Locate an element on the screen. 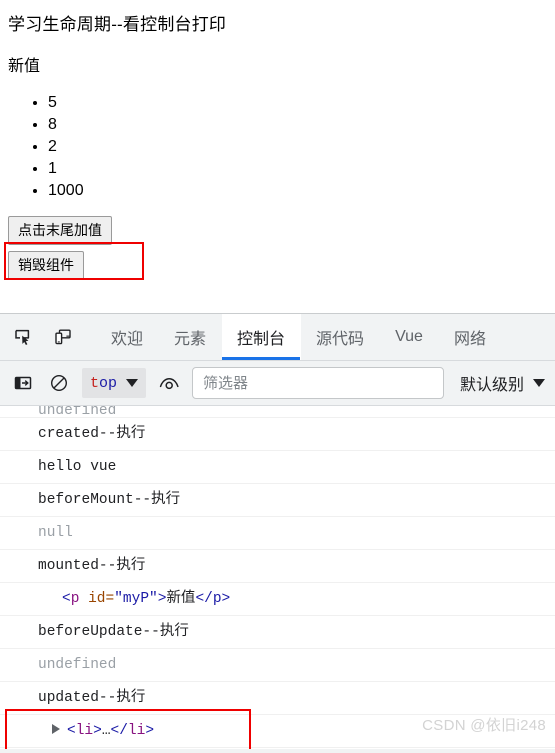 The width and height of the screenshot is (555, 753). list-item: 5 is located at coordinates (301, 103).